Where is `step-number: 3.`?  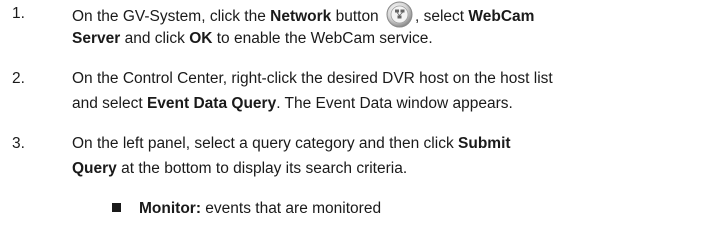 step-number: 3. is located at coordinates (18, 143).